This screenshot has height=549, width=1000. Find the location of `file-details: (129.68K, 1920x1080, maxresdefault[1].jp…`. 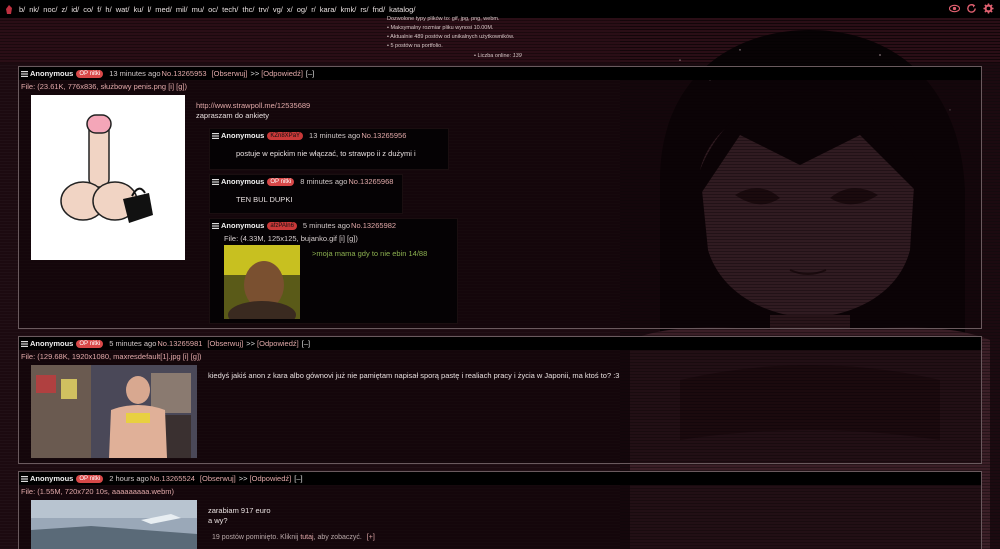

file-details: (129.68K, 1920x1080, maxresdefault[1].jp… is located at coordinates (108, 356).